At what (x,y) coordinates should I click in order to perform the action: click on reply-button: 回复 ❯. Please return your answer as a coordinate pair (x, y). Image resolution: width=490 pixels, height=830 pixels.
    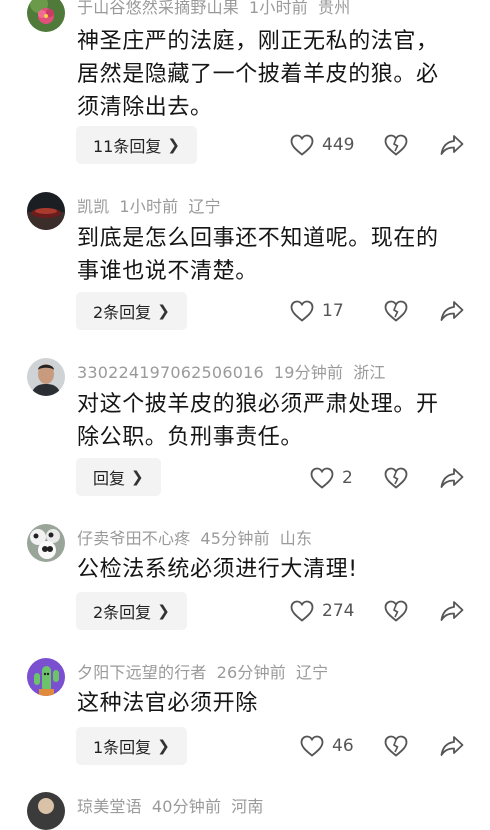
    Looking at the image, I should click on (118, 477).